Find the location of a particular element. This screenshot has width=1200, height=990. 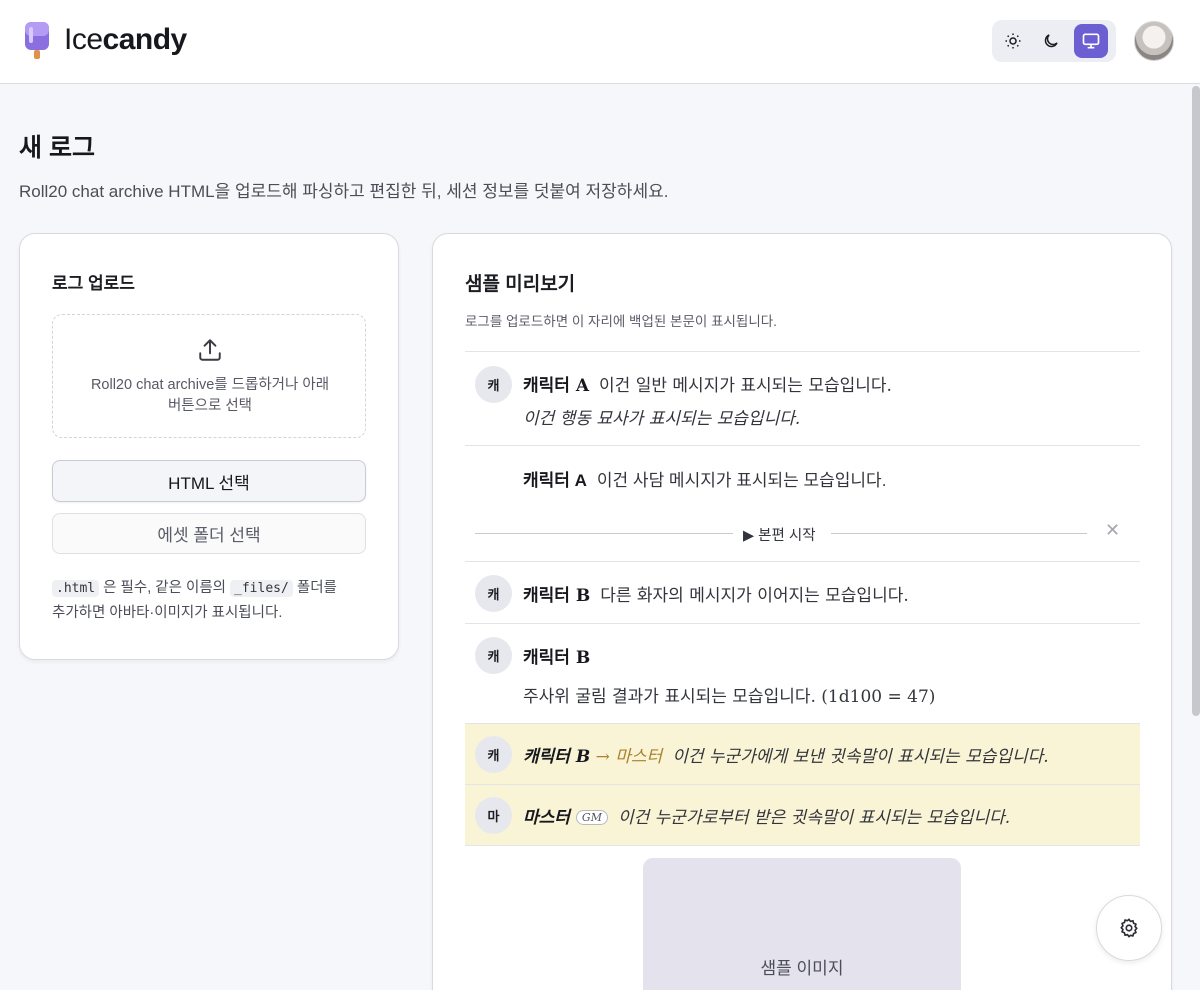

dropzone-text: Roll20 chat archive를 드롭하거나 아래 버튼으로 선택 is located at coordinates (210, 395).